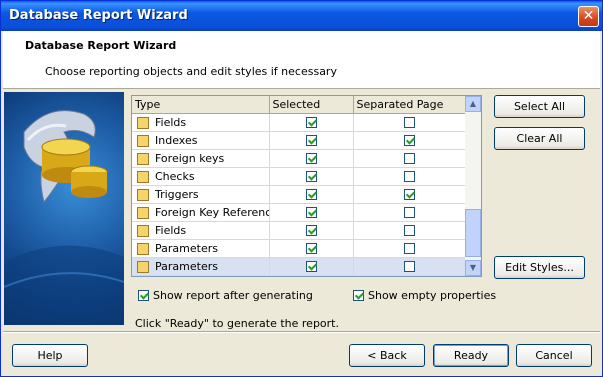 Image resolution: width=603 pixels, height=377 pixels. Describe the element at coordinates (143, 295) in the screenshot. I see `show-report-checkbox` at that location.